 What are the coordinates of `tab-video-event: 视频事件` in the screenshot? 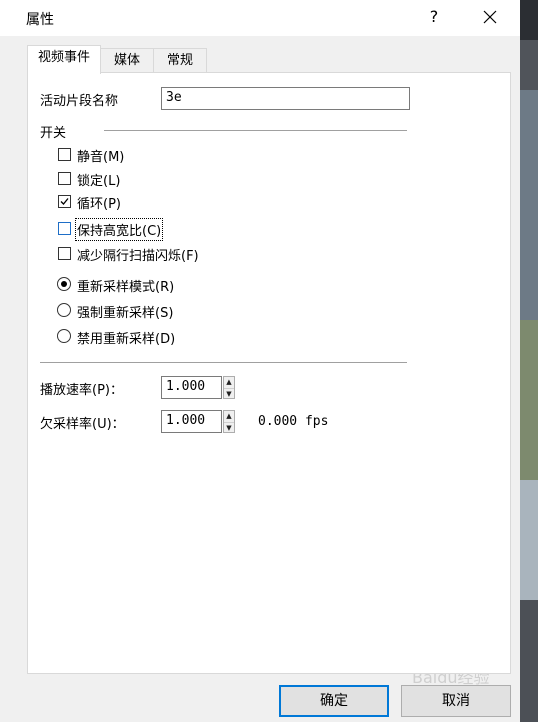 It's located at (64, 59).